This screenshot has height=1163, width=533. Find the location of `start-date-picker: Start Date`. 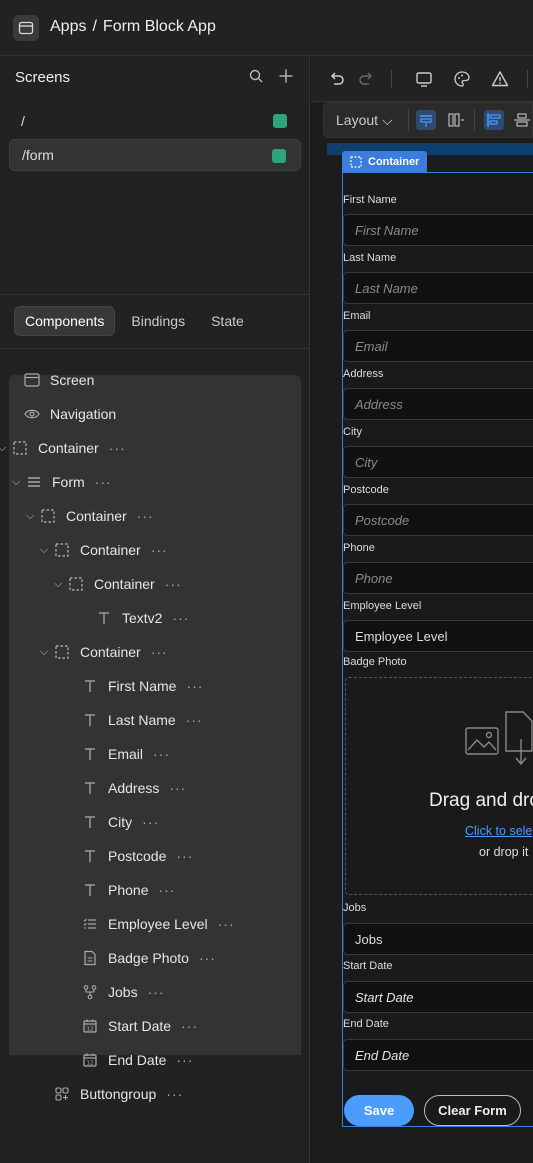

start-date-picker: Start Date is located at coordinates (438, 997).